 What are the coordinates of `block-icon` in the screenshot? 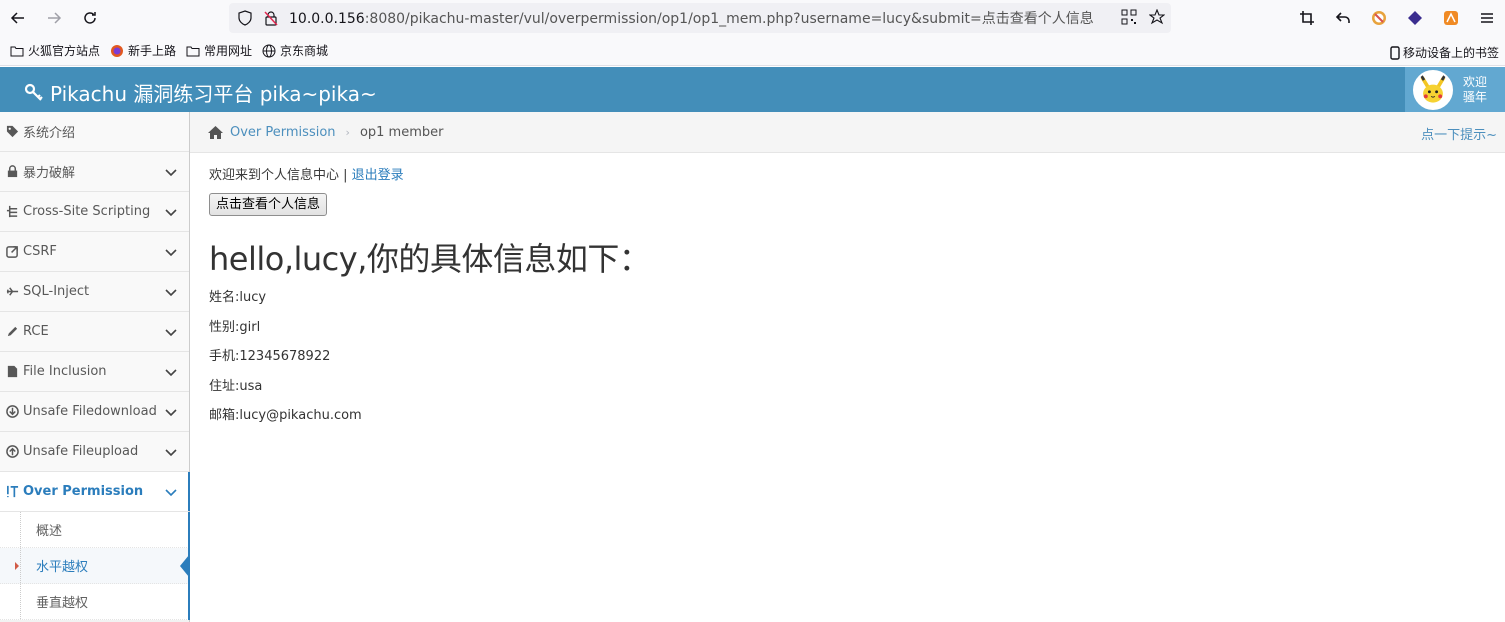 It's located at (1379, 18).